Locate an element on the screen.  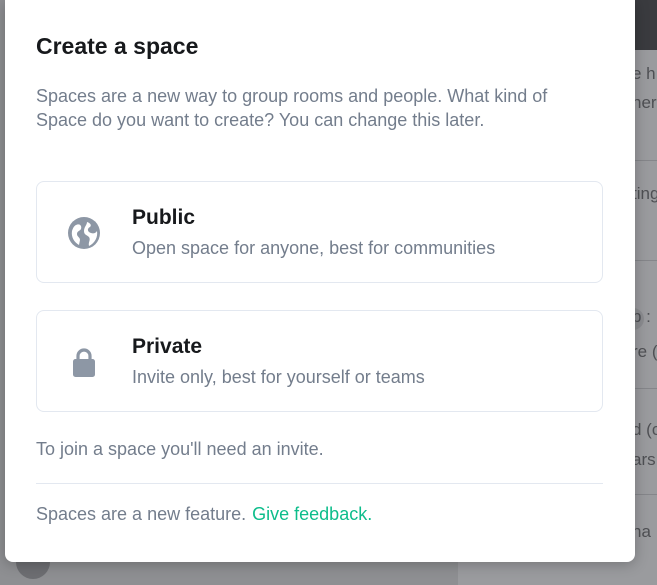
background-text-fragment: re ( is located at coordinates (644, 351).